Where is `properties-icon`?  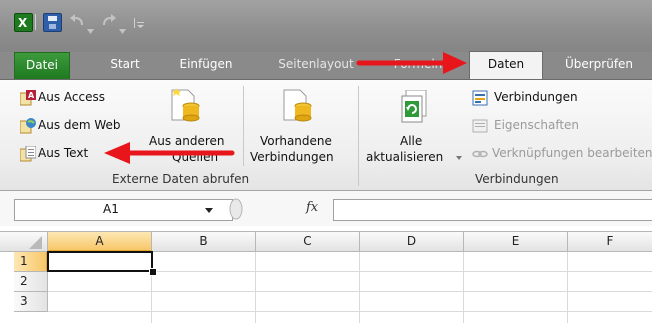 properties-icon is located at coordinates (480, 126).